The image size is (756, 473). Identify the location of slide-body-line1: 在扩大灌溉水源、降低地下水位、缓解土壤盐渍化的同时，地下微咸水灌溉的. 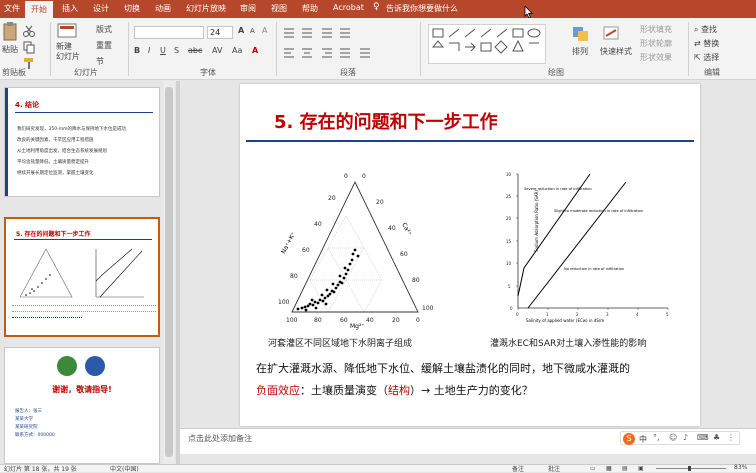
(476, 368).